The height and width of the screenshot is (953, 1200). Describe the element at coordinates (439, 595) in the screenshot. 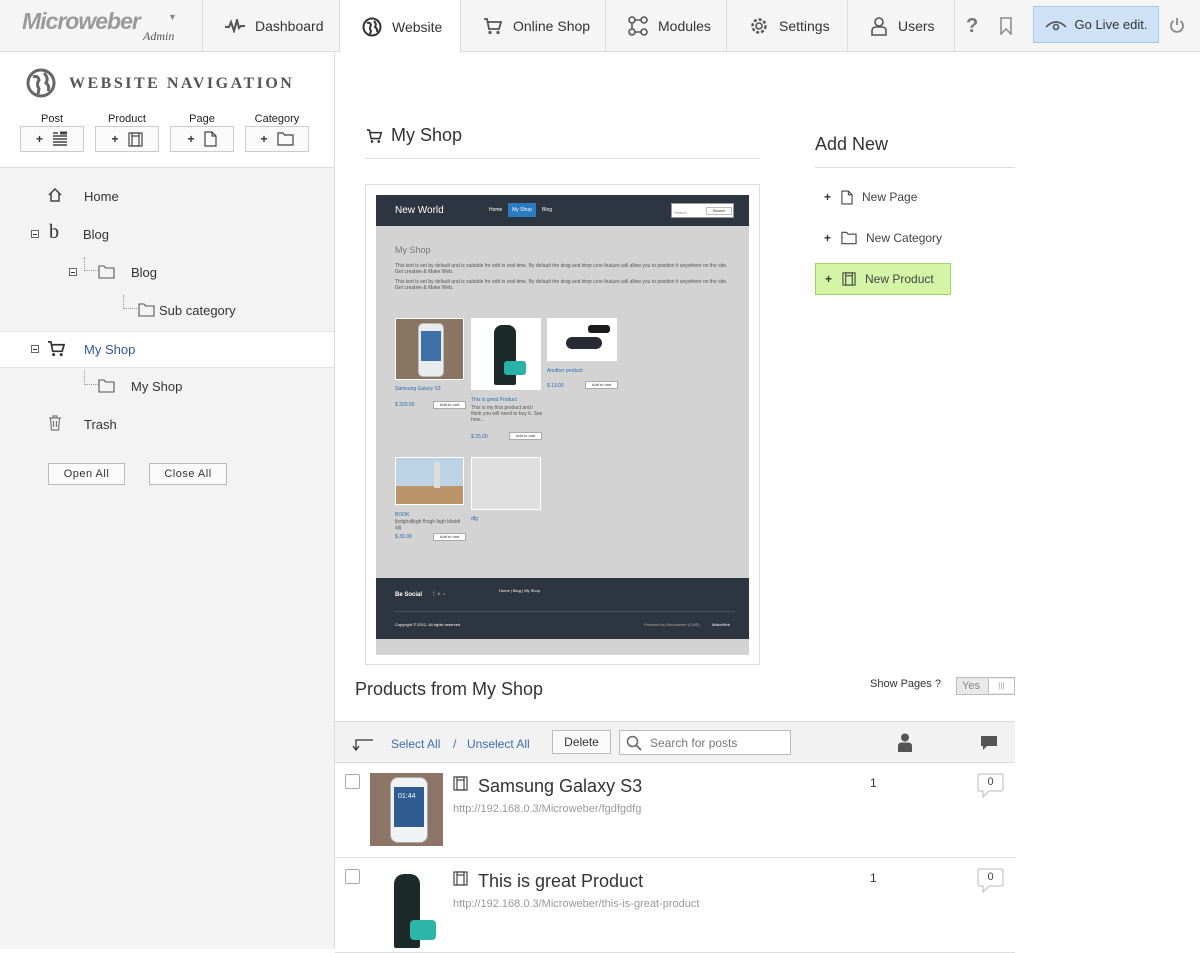

I see `social-icons: f ✦ ▪` at that location.